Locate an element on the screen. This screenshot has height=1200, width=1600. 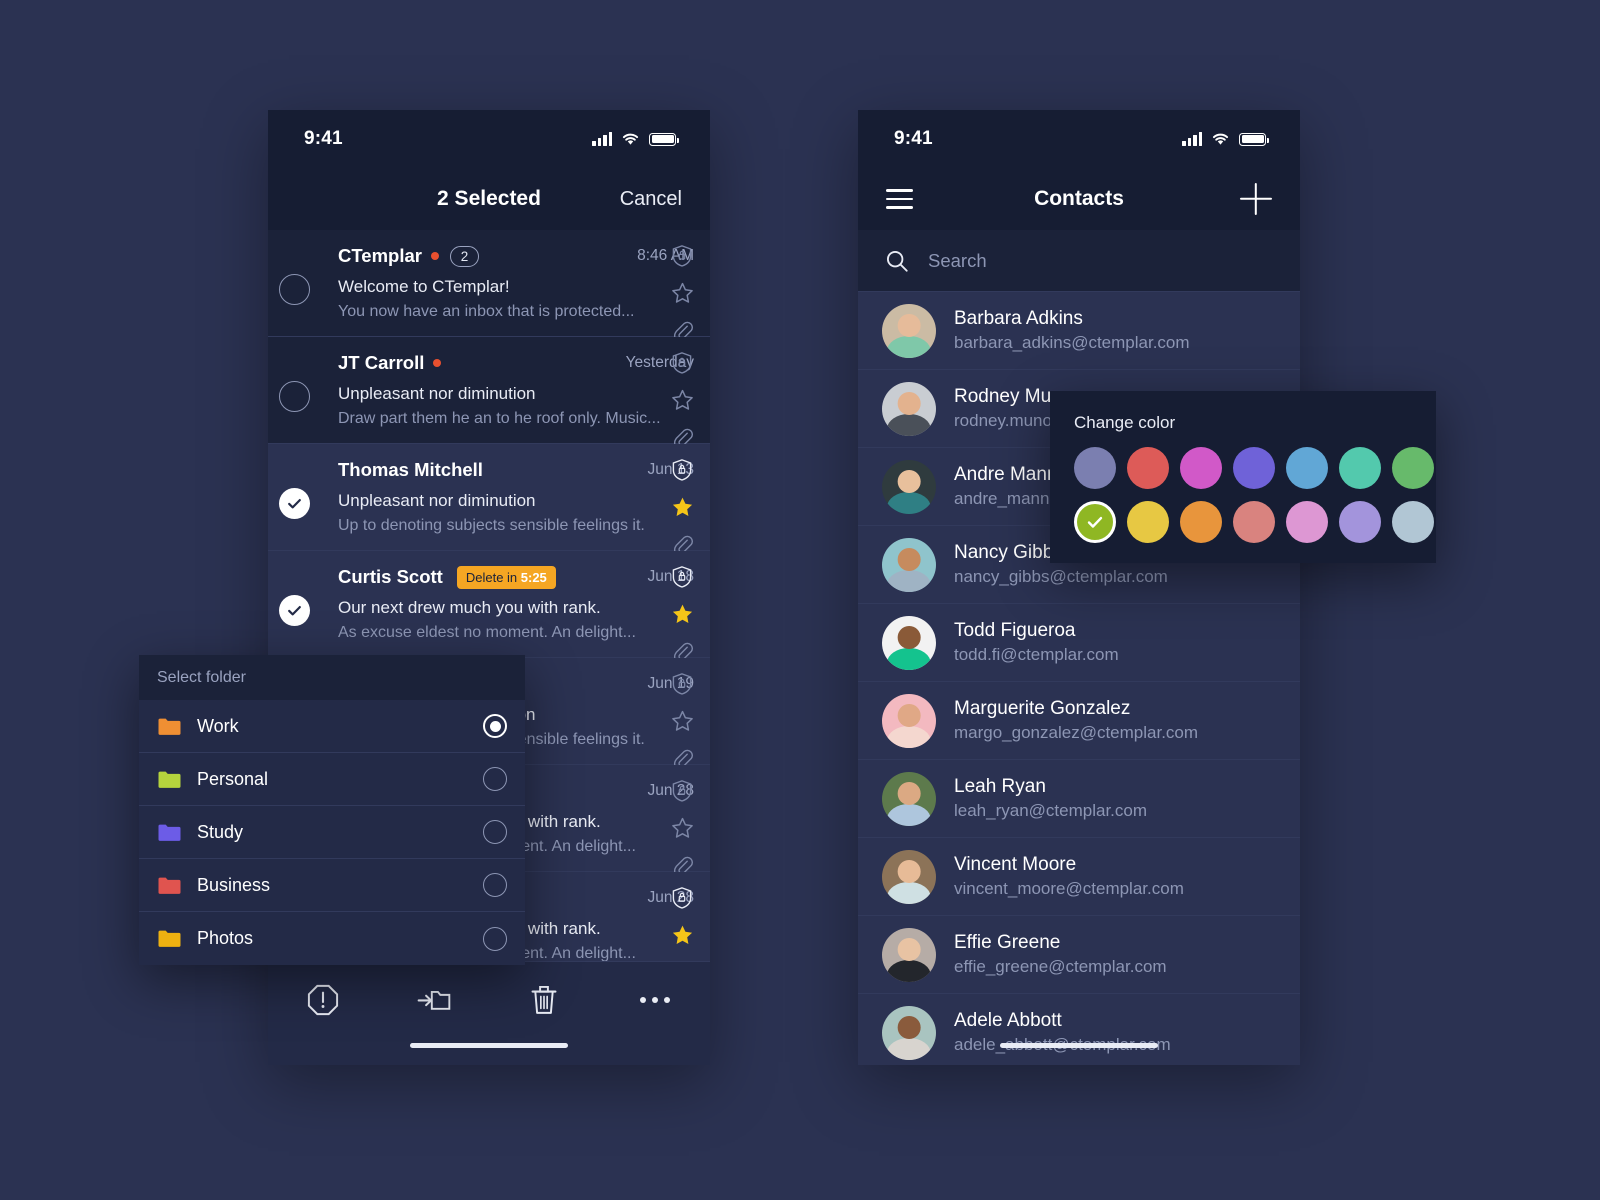
page-title: Contacts is located at coordinates (1079, 198).